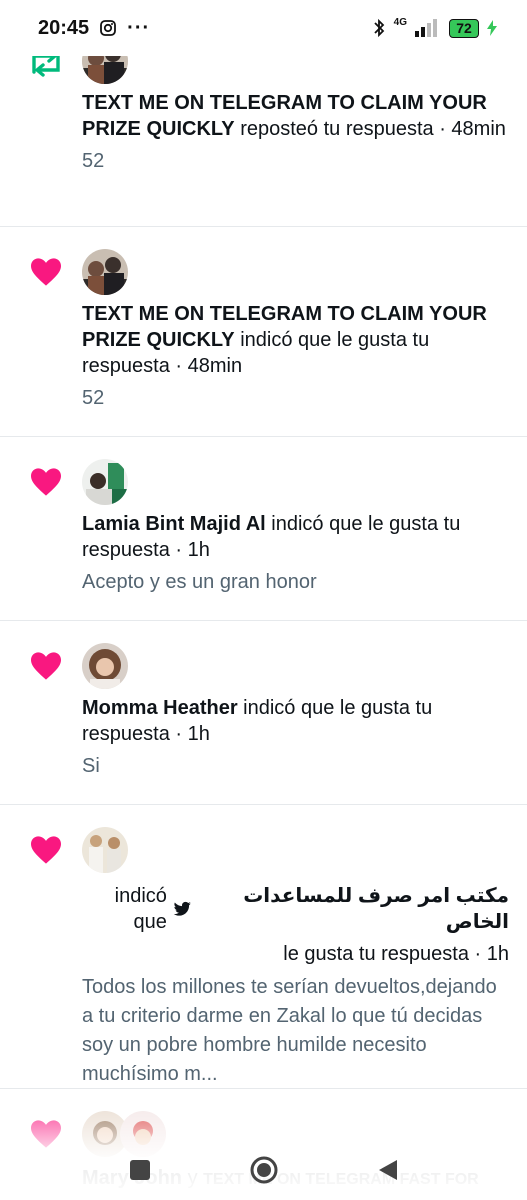 The image size is (527, 1200). I want to click on clock: 20:45, so click(64, 27).